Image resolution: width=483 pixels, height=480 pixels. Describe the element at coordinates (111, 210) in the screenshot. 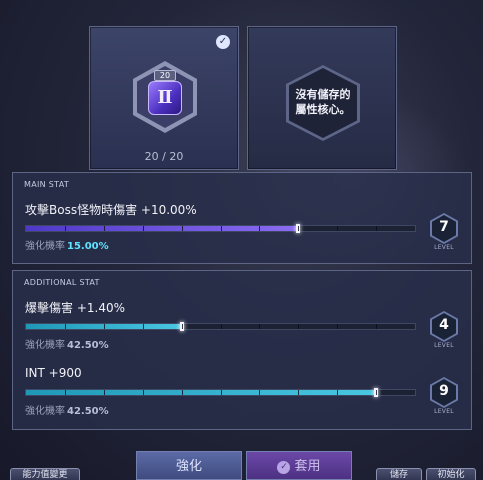

I see `main-stat-name: 攻擊Boss怪物時傷害 +10.00%` at that location.